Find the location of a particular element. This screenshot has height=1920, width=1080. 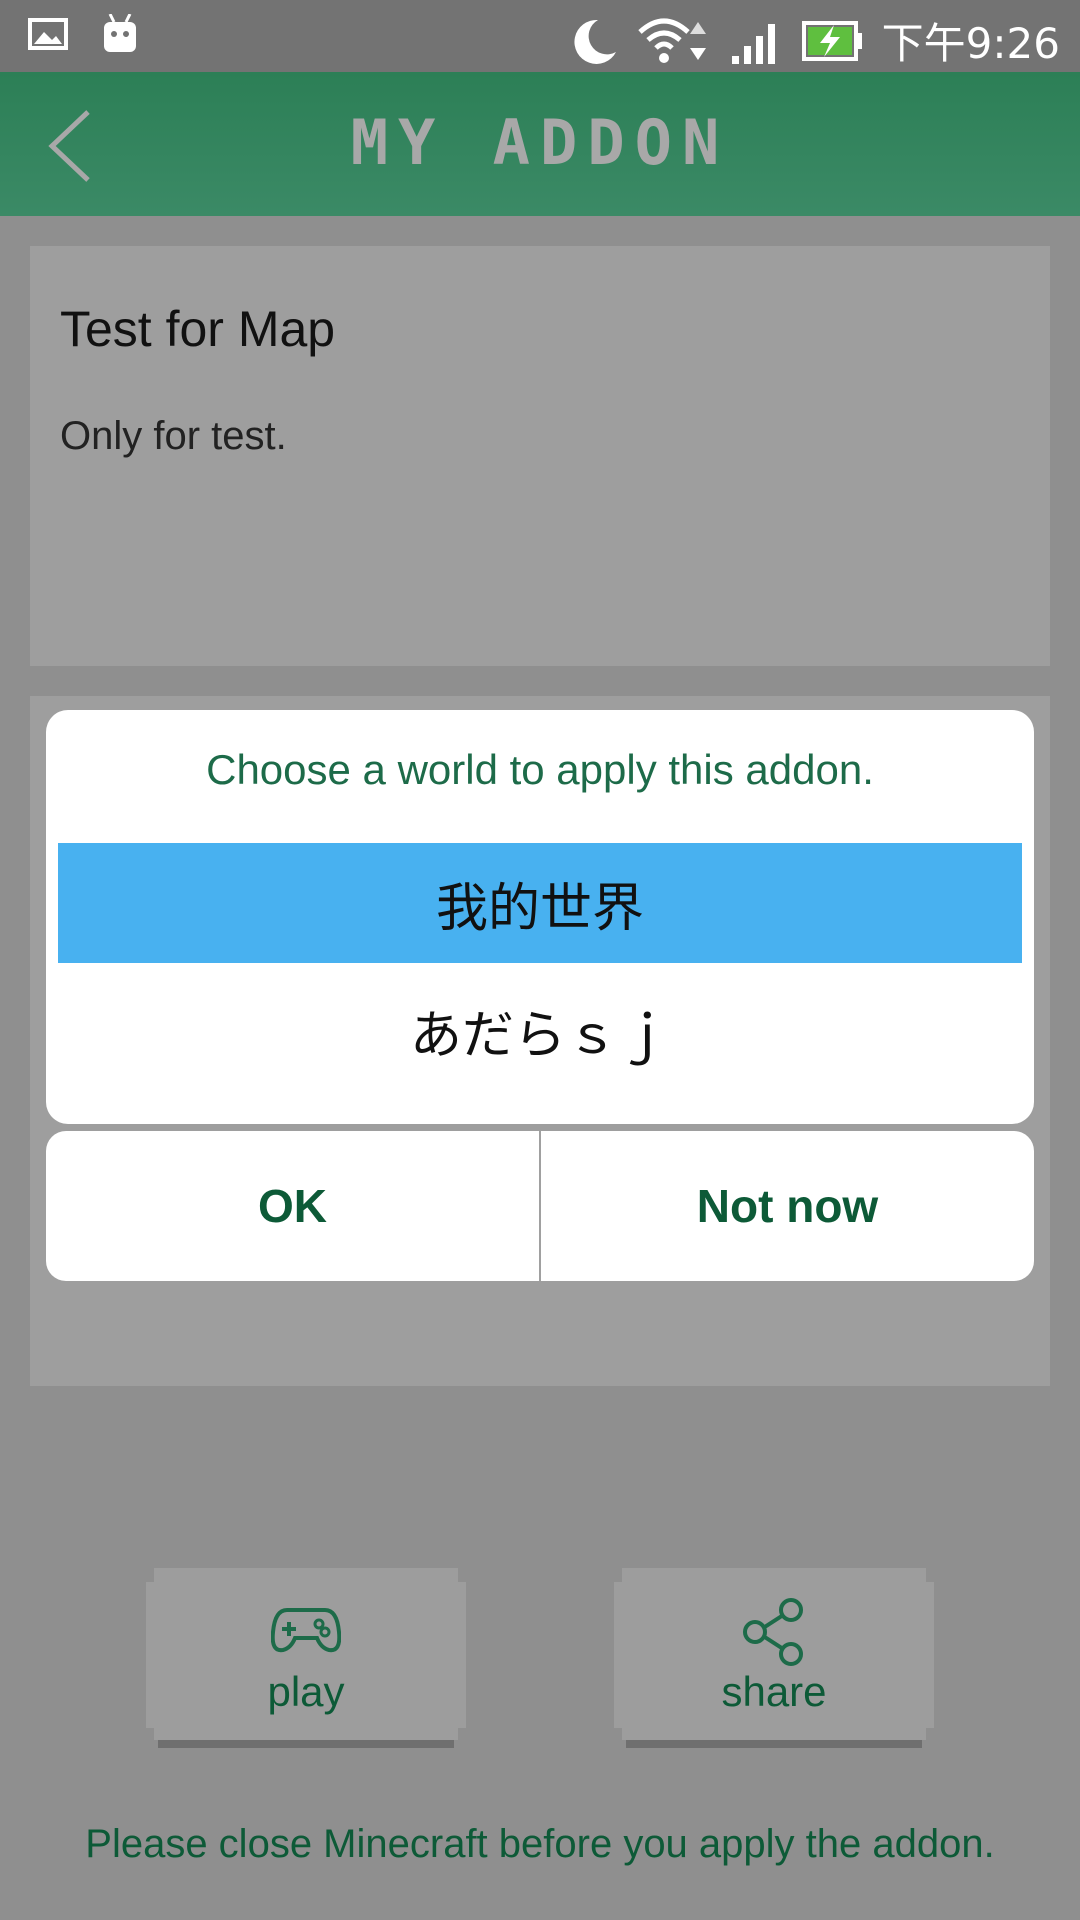

wifi-icon is located at coordinates (671, 40).